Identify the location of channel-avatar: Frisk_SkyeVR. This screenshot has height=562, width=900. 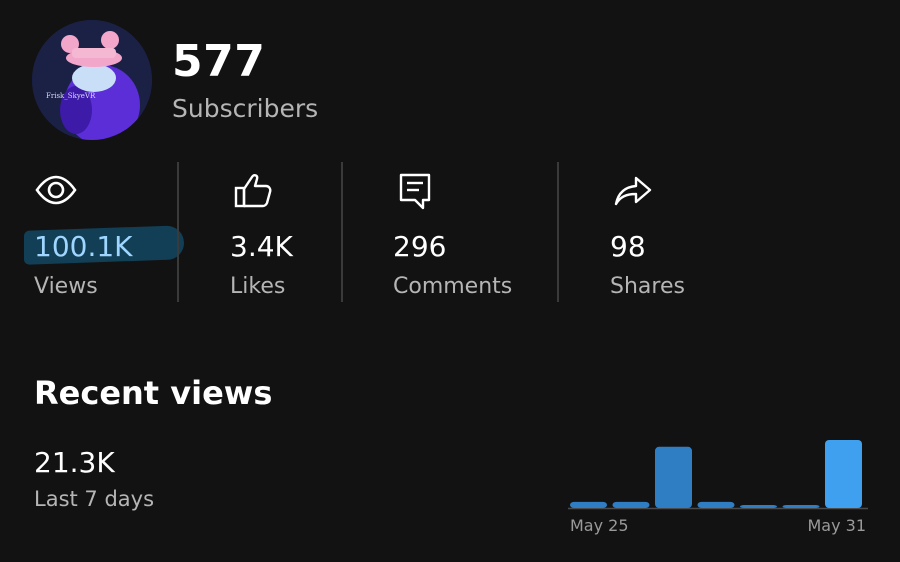
(92, 80).